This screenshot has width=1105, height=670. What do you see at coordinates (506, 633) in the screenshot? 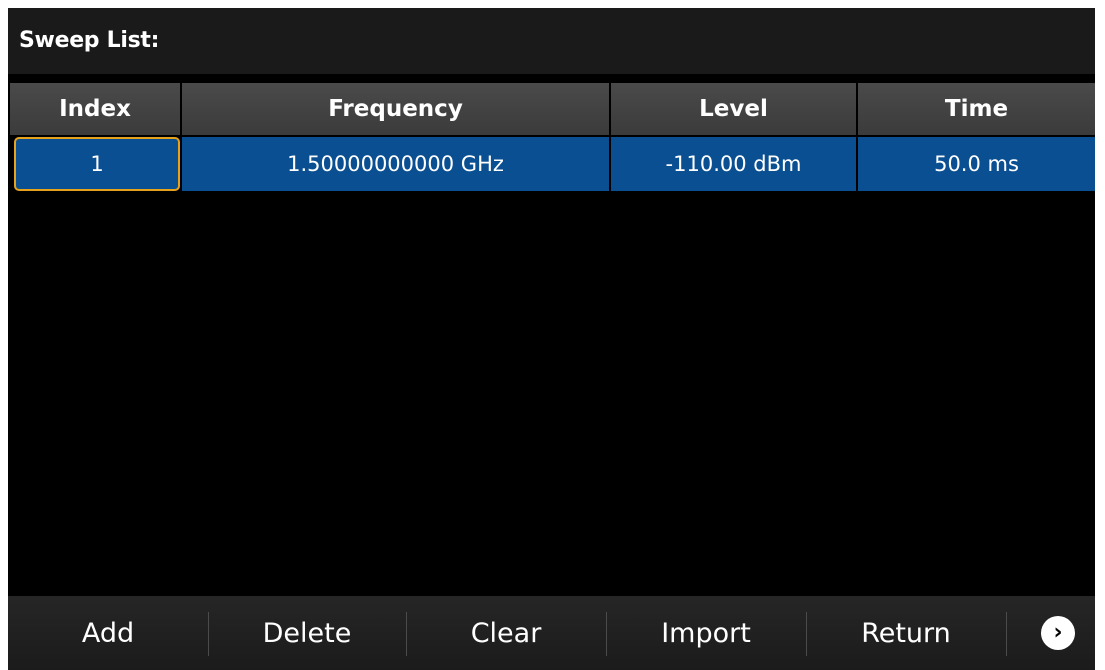
I see `clear-button: Clear` at bounding box center [506, 633].